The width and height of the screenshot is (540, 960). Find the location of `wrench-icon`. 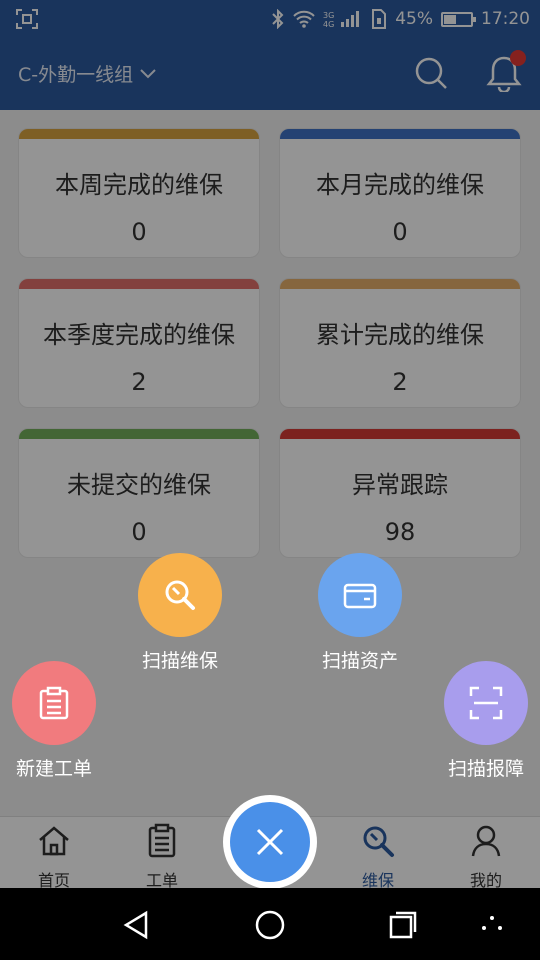

wrench-icon is located at coordinates (180, 595).